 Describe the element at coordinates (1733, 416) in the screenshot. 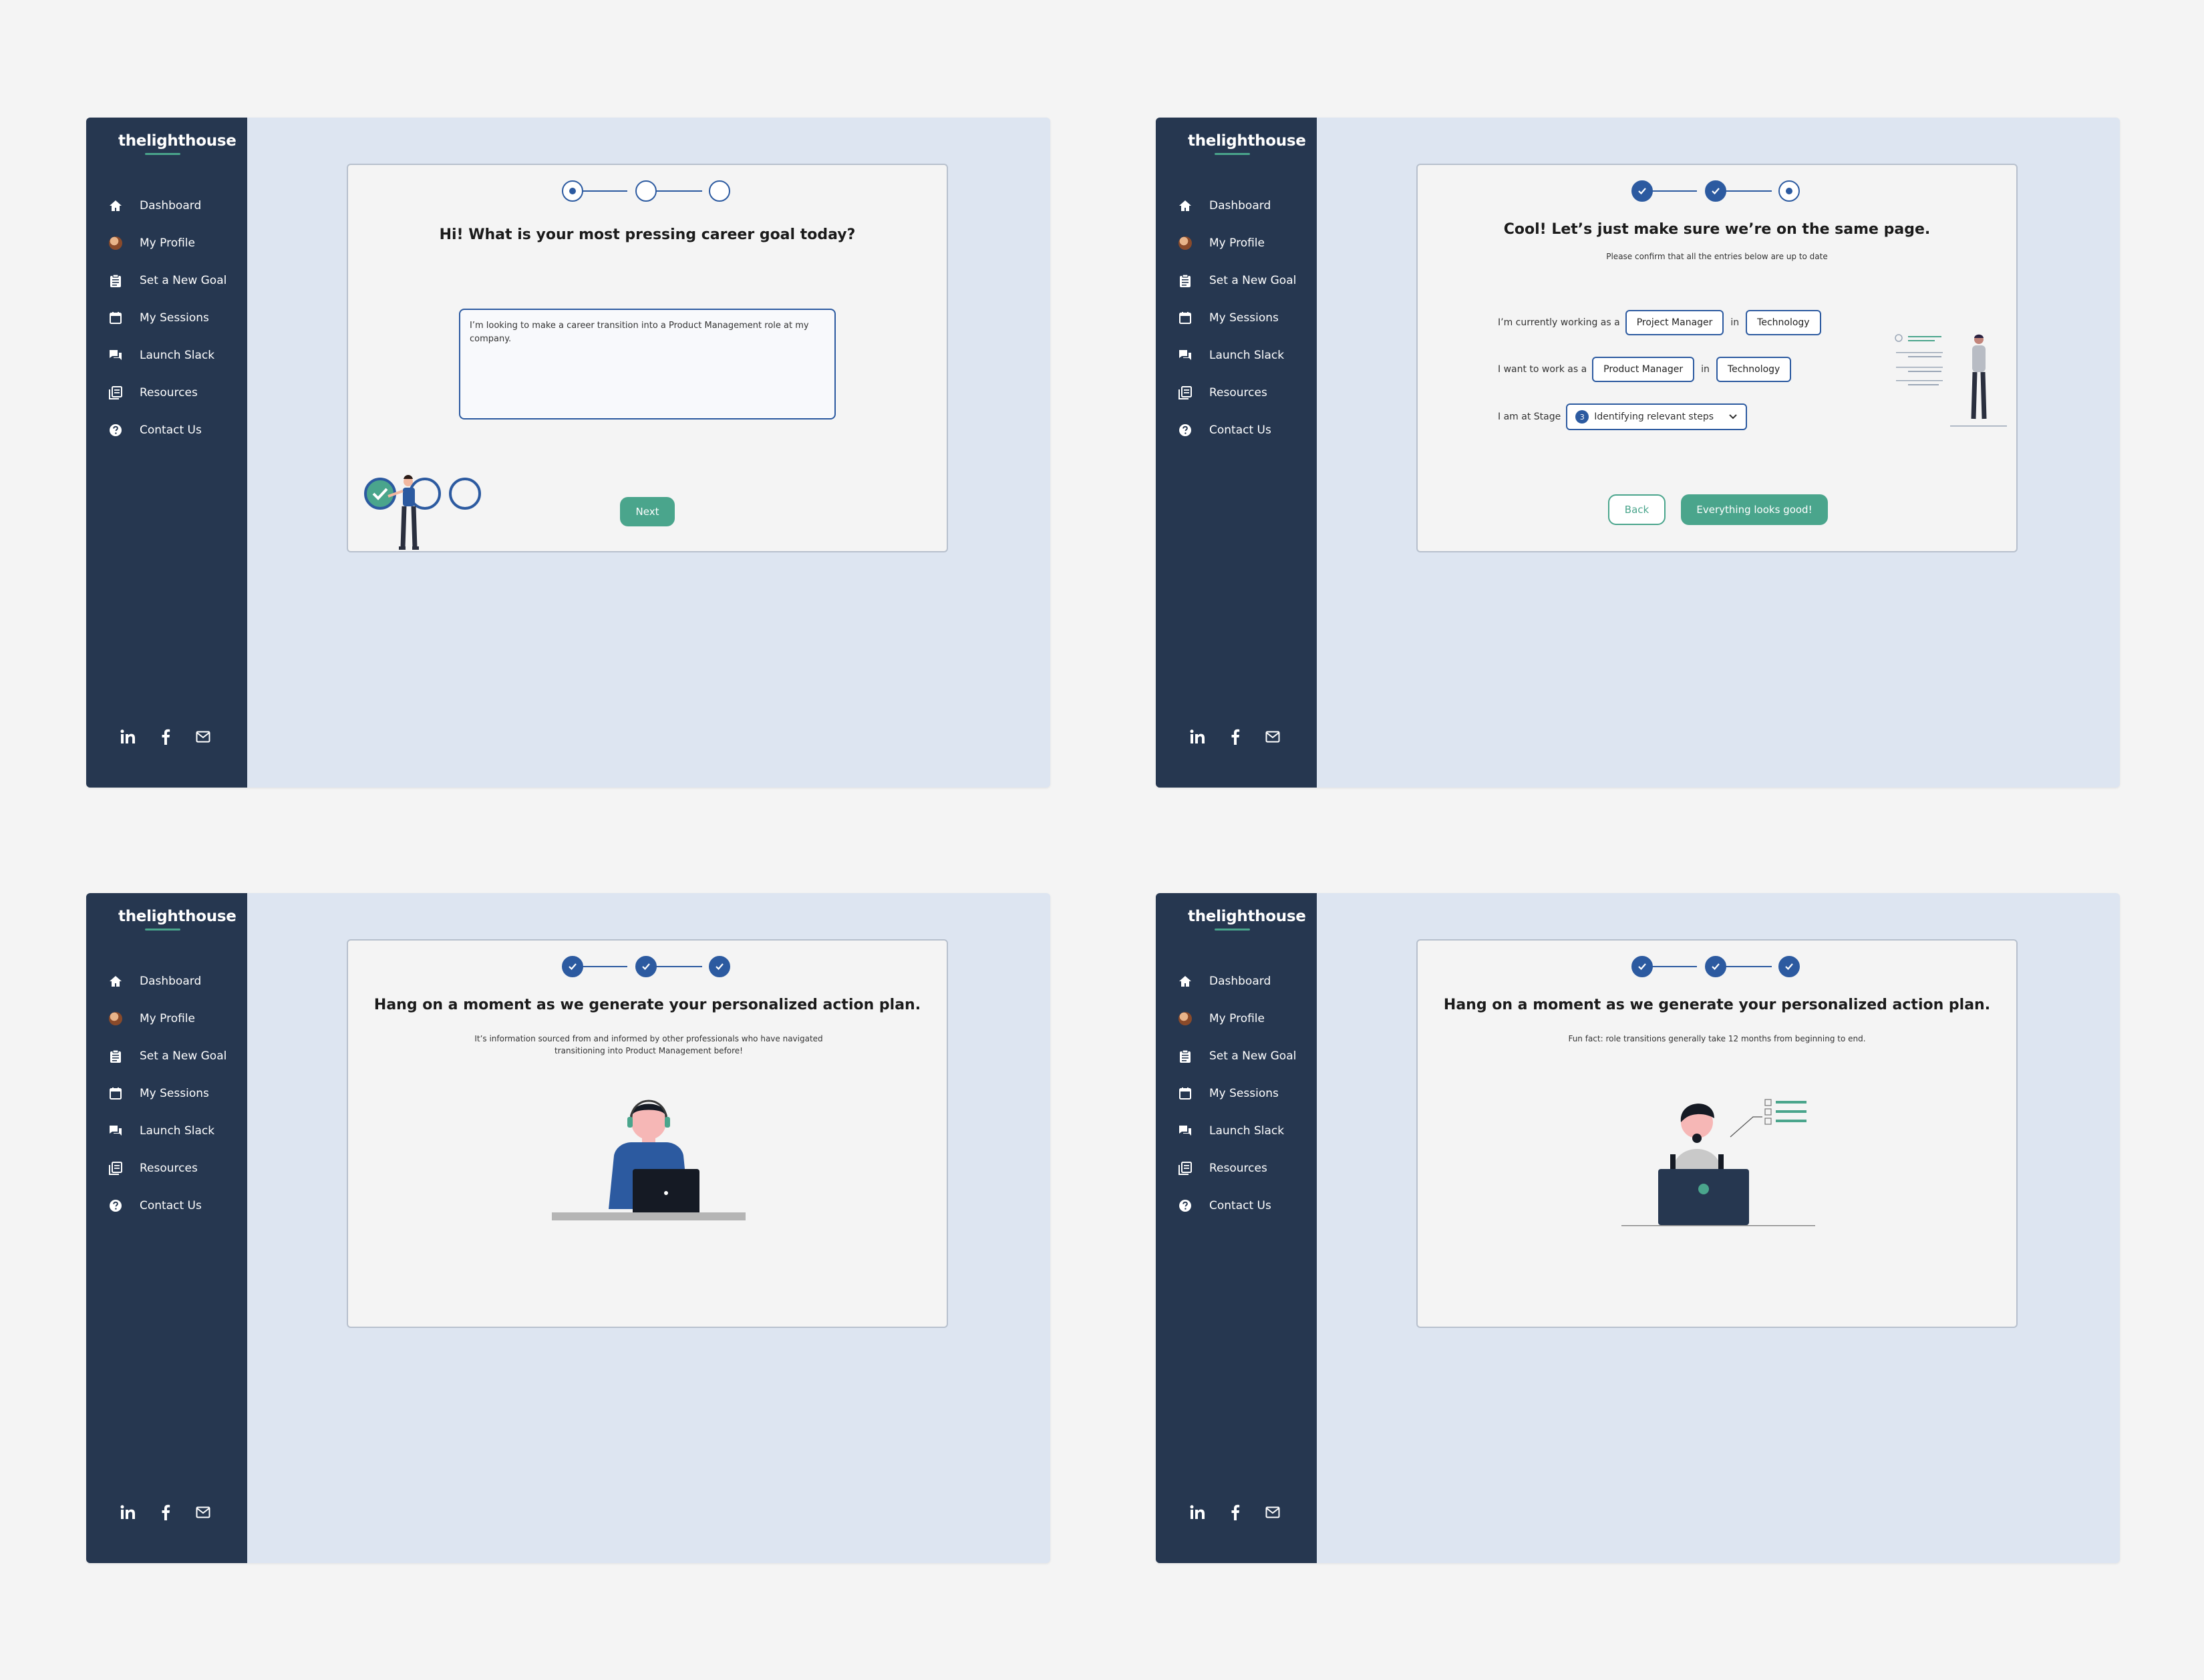

I see `chevron-down-icon` at that location.